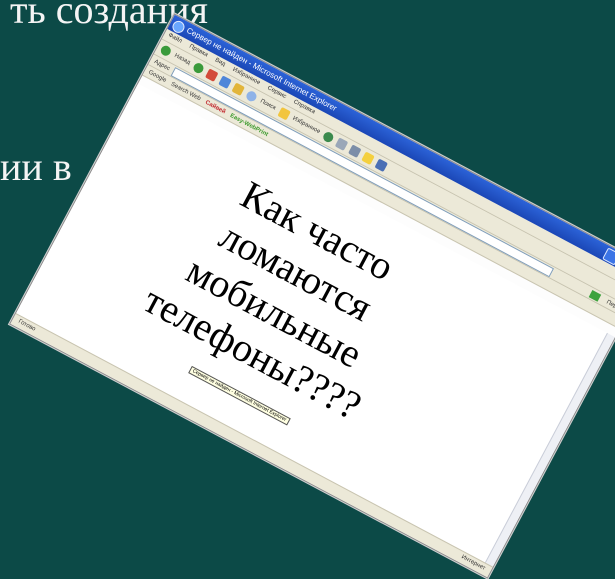  What do you see at coordinates (225, 82) in the screenshot?
I see `refresh-icon` at bounding box center [225, 82].